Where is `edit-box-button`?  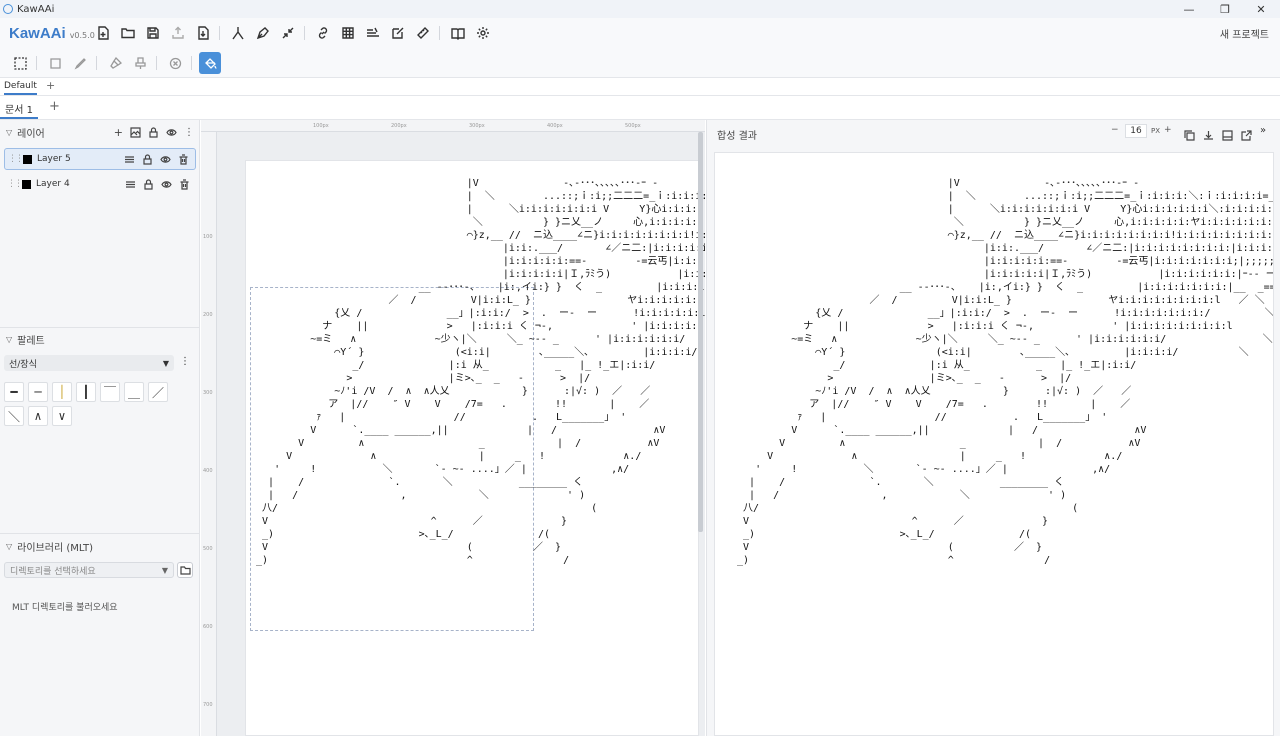
edit-box-button is located at coordinates (398, 33).